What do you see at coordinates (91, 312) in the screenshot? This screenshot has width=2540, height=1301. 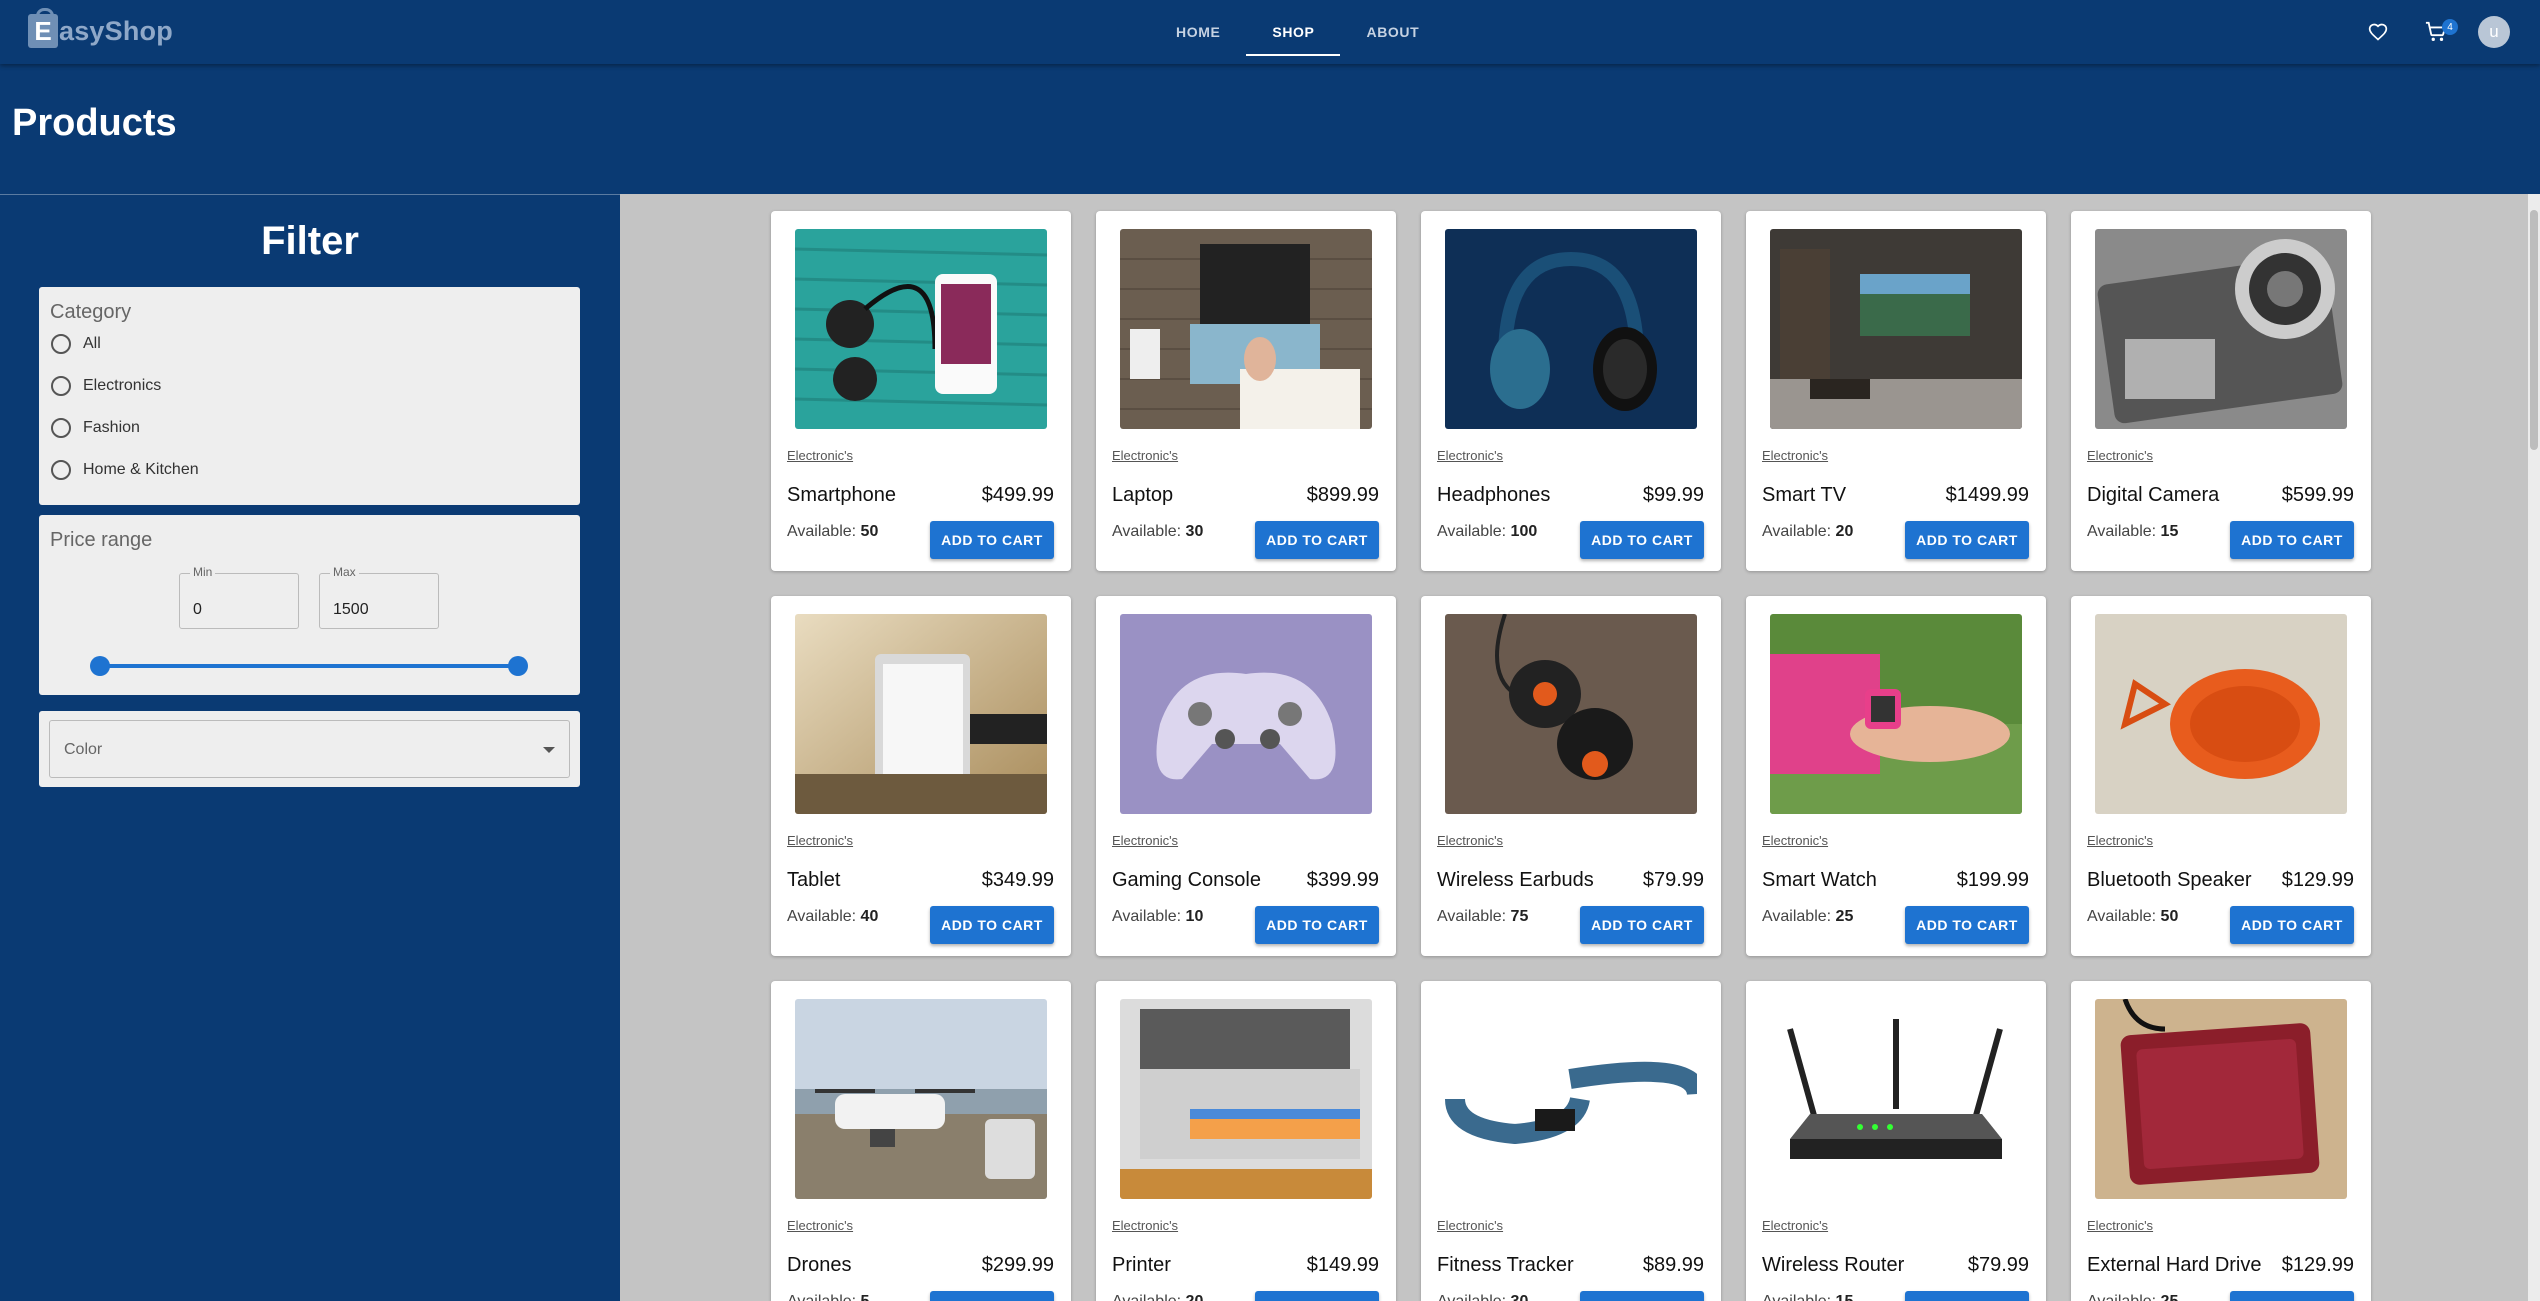 I see `category-title: Category` at bounding box center [91, 312].